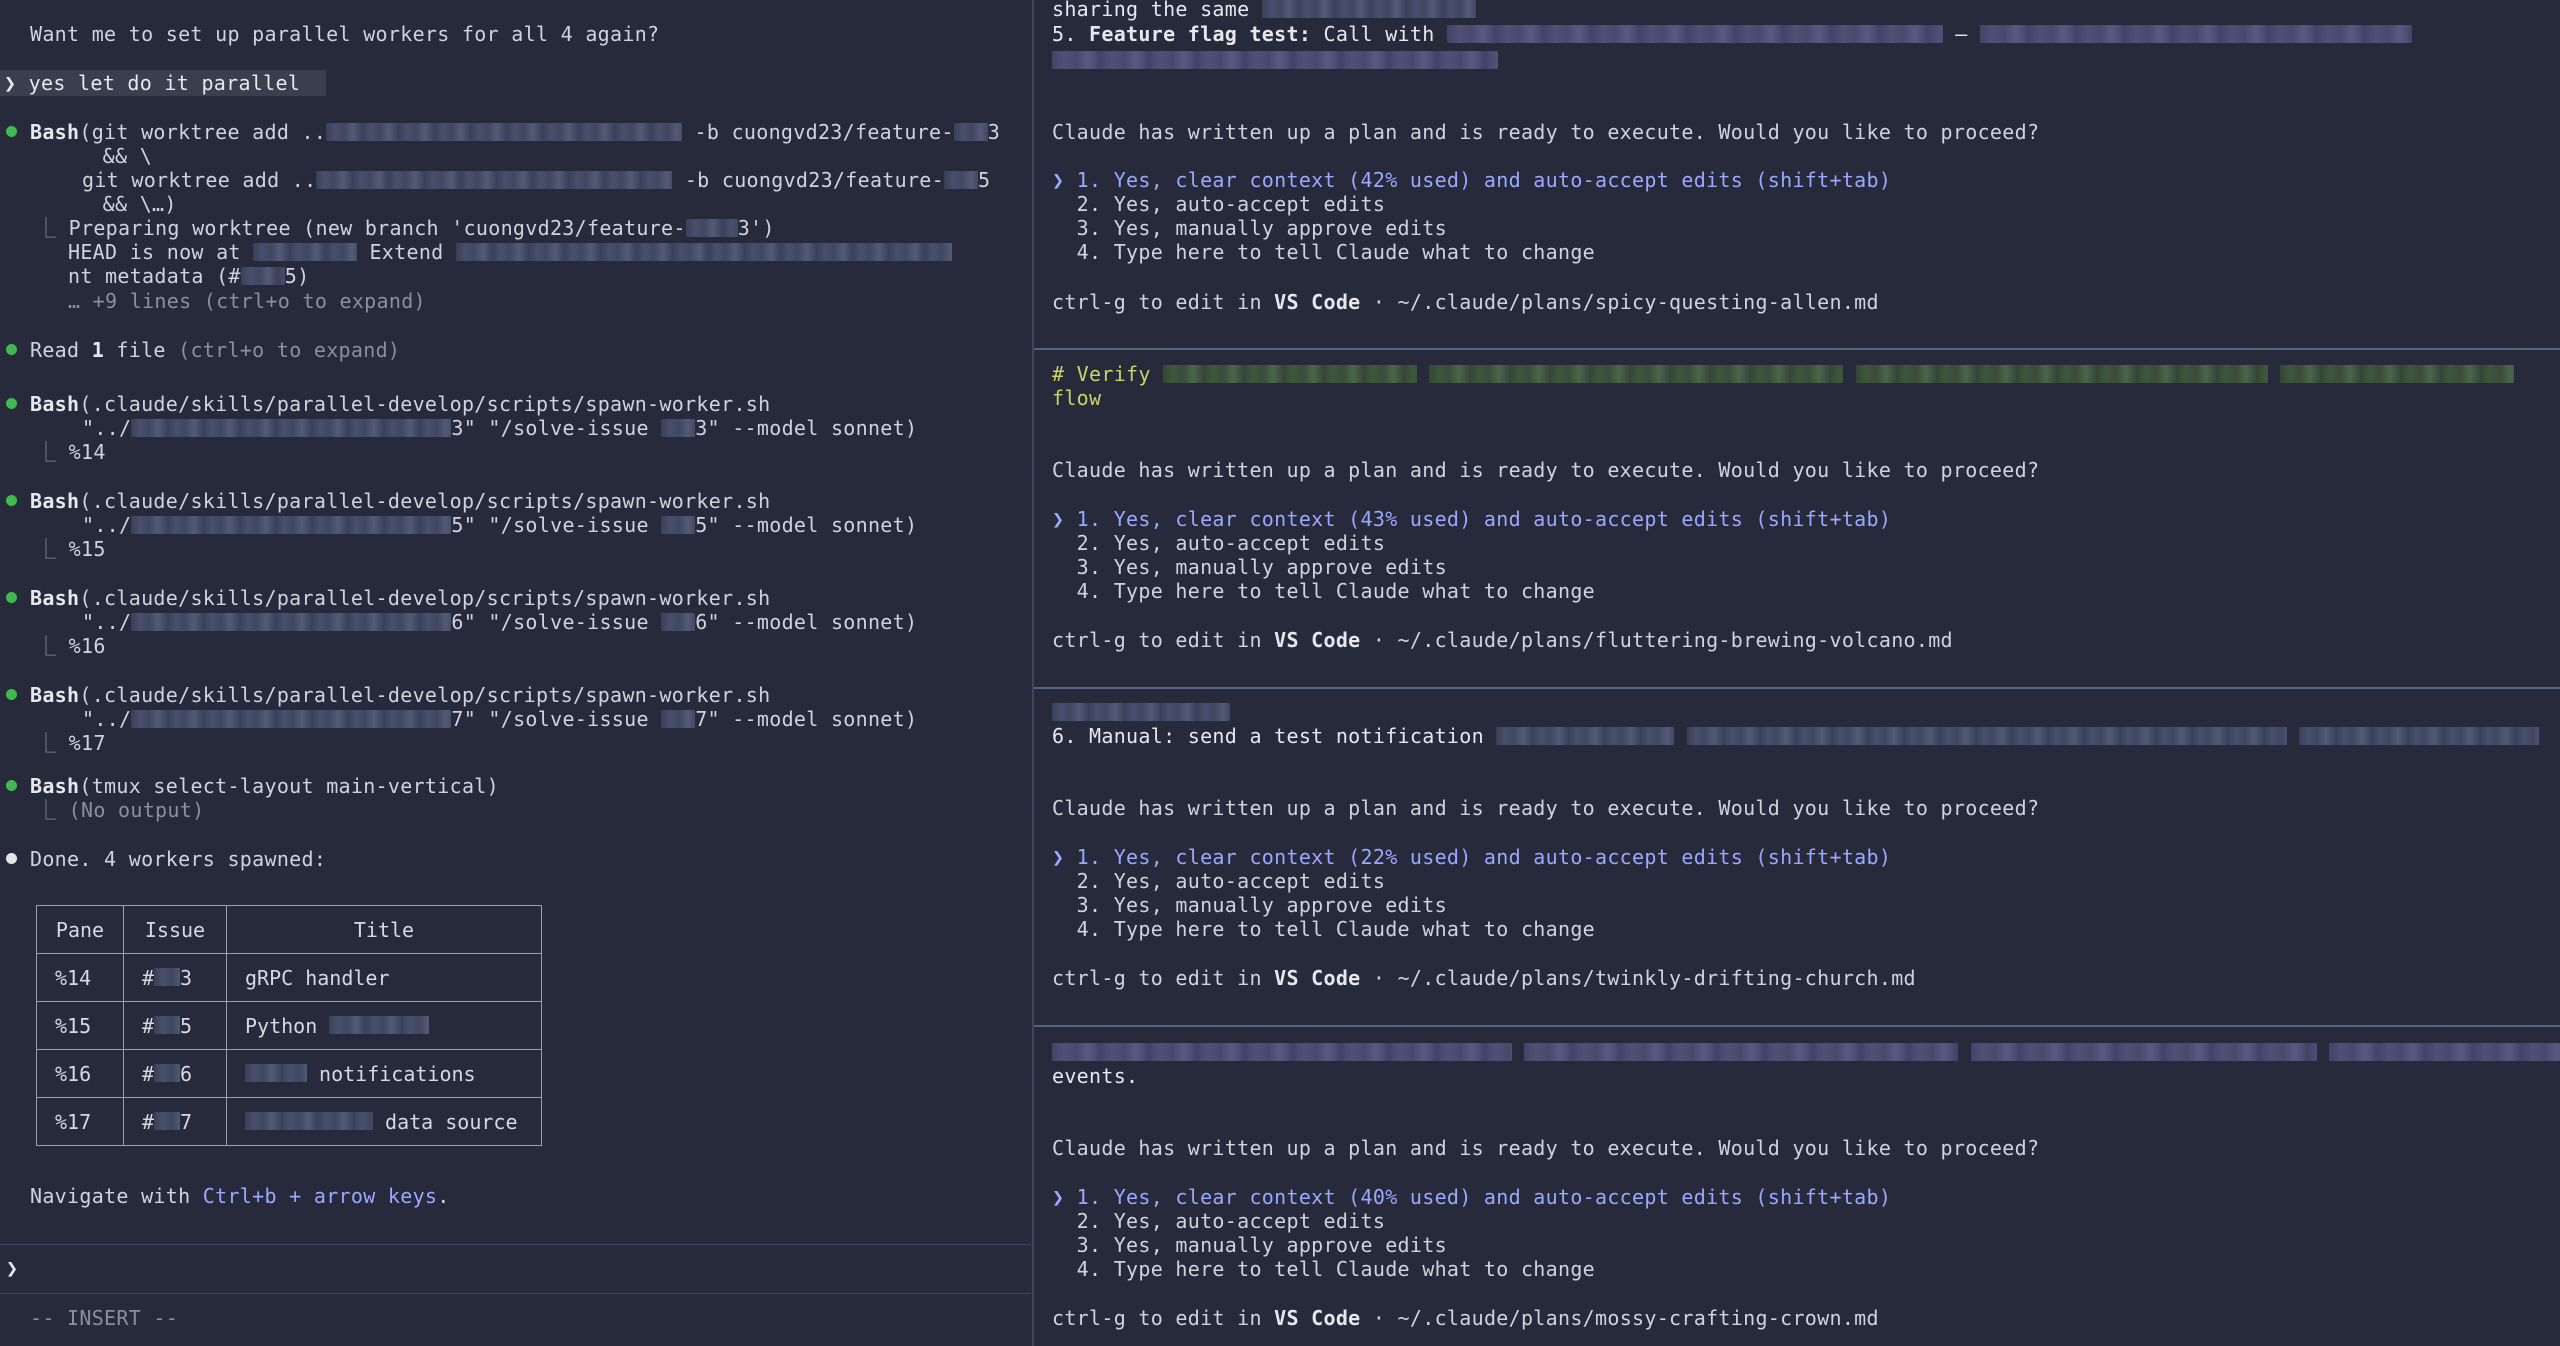 The width and height of the screenshot is (2560, 1346). What do you see at coordinates (289, 977) in the screenshot?
I see `table-row: %14 #3 gRPC handler` at bounding box center [289, 977].